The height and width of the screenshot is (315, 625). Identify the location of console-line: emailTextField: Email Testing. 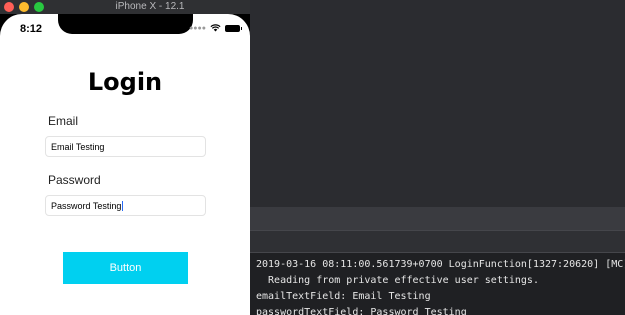
(343, 296).